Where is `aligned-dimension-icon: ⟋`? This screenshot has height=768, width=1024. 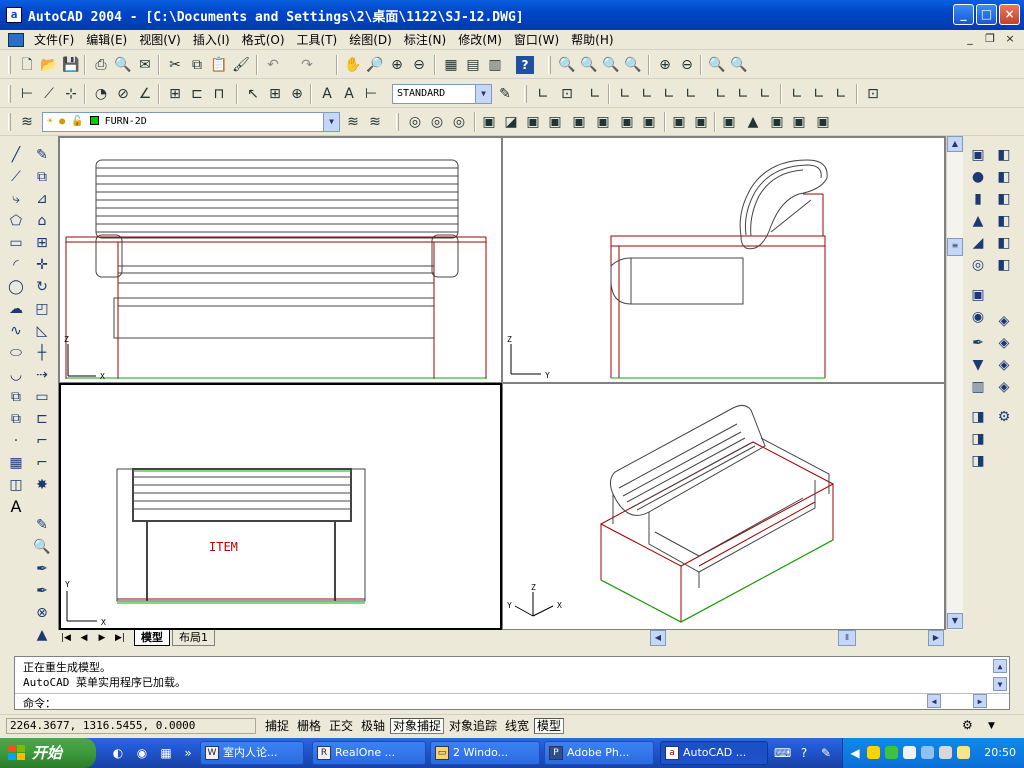
aligned-dimension-icon: ⟋ is located at coordinates (49, 94).